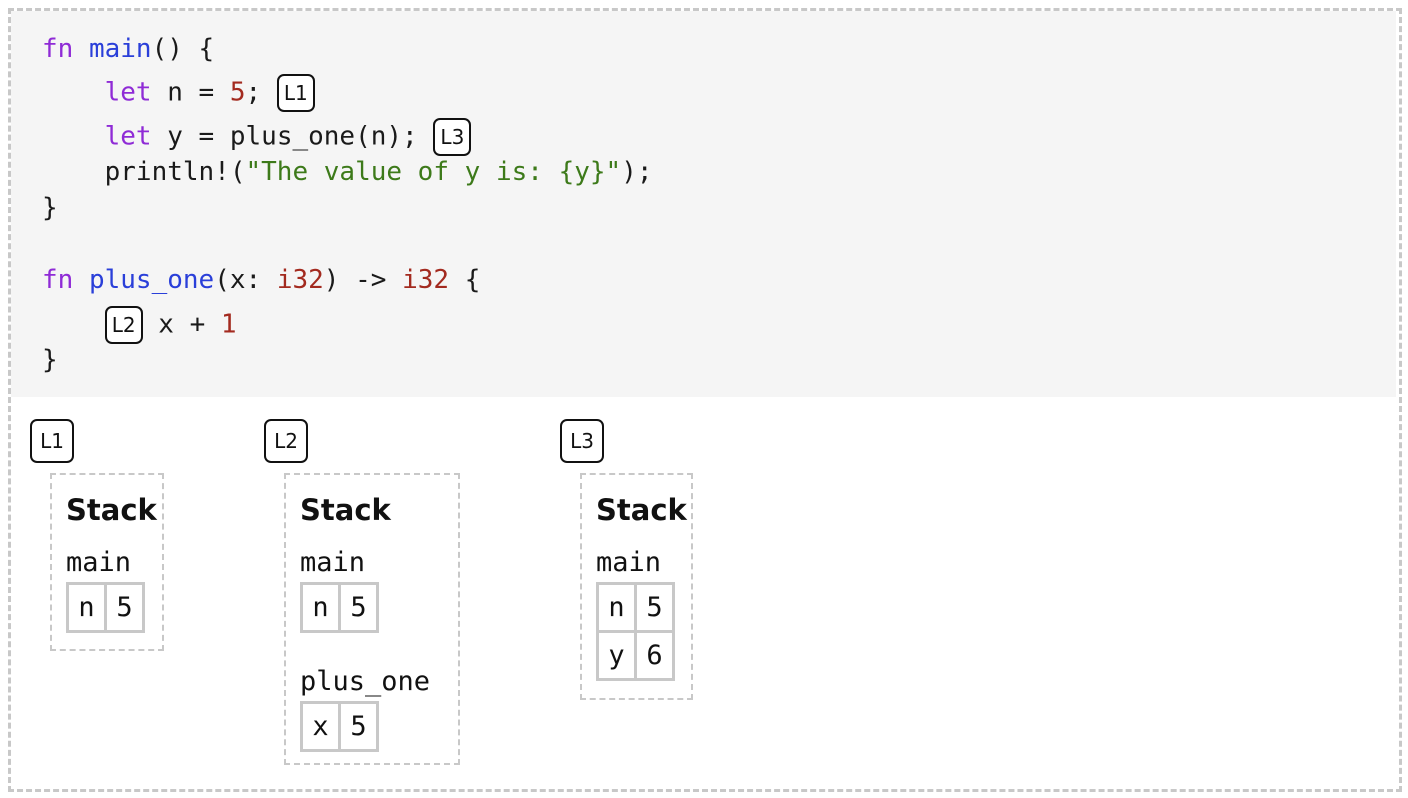 The height and width of the screenshot is (798, 1408). I want to click on code-line: fn main() {, so click(128, 49).